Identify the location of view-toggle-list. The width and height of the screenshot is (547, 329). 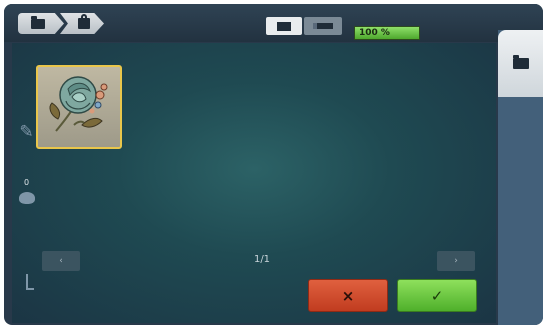
(323, 26).